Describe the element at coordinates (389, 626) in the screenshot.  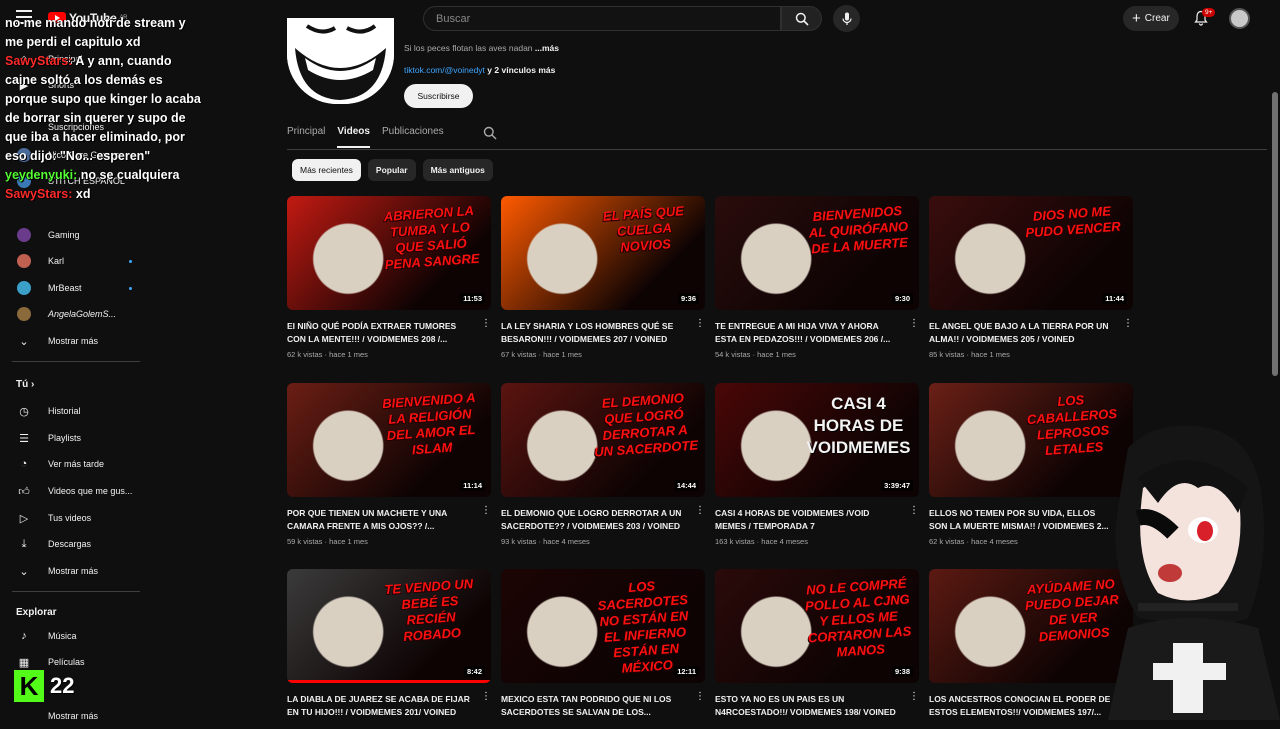
I see `video-thumbnail: Te vendo un bebé es recién robado 8:42` at that location.